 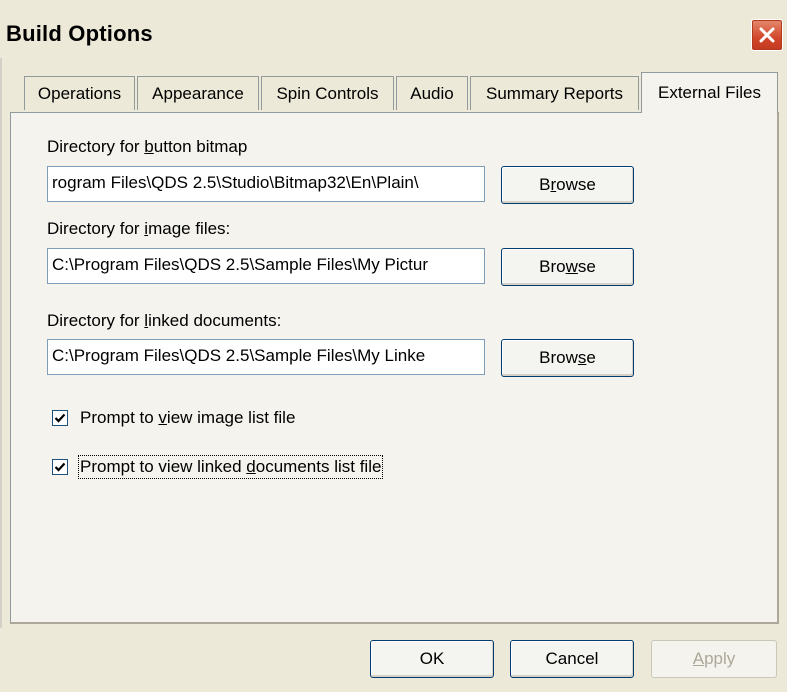 I want to click on tab-audio: Audio, so click(x=432, y=93).